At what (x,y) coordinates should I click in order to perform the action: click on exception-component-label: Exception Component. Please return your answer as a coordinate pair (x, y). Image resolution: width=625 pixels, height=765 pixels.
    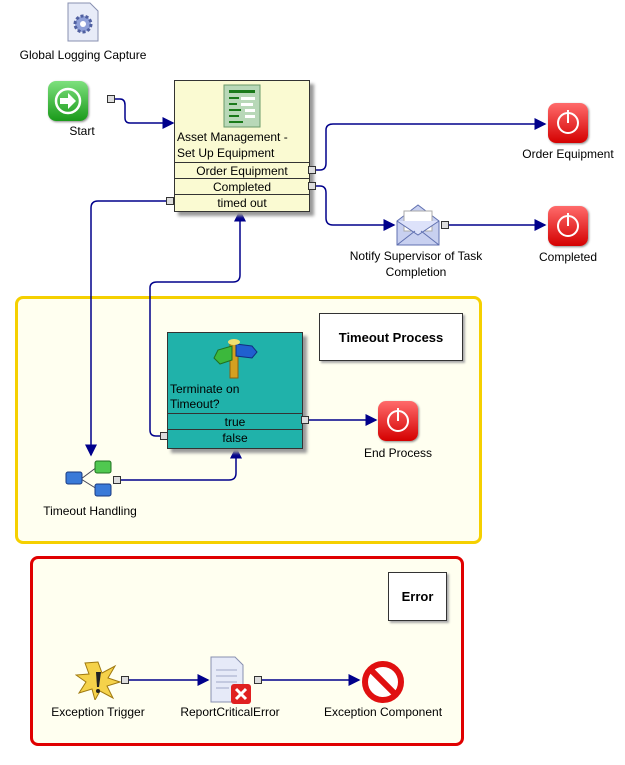
    Looking at the image, I should click on (383, 712).